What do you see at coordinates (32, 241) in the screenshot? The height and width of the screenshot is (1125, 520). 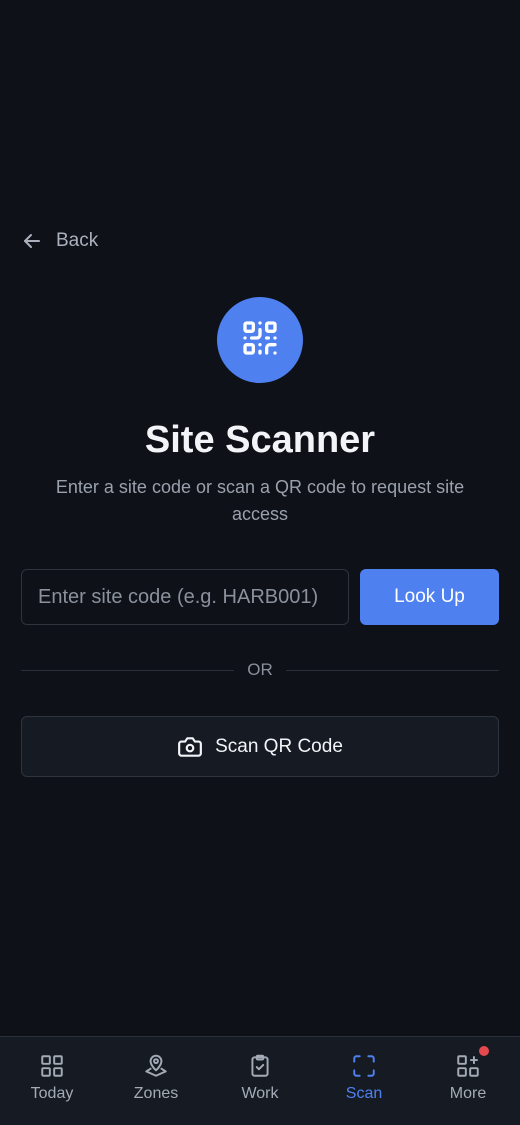 I see `arrow-left-icon` at bounding box center [32, 241].